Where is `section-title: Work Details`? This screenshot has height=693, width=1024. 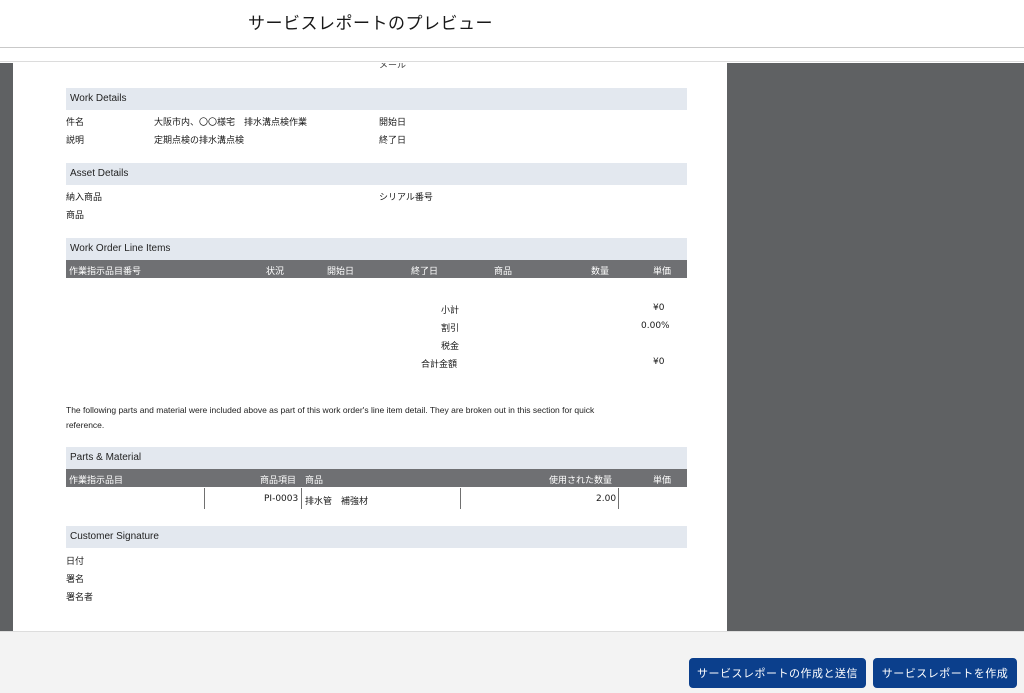 section-title: Work Details is located at coordinates (98, 98).